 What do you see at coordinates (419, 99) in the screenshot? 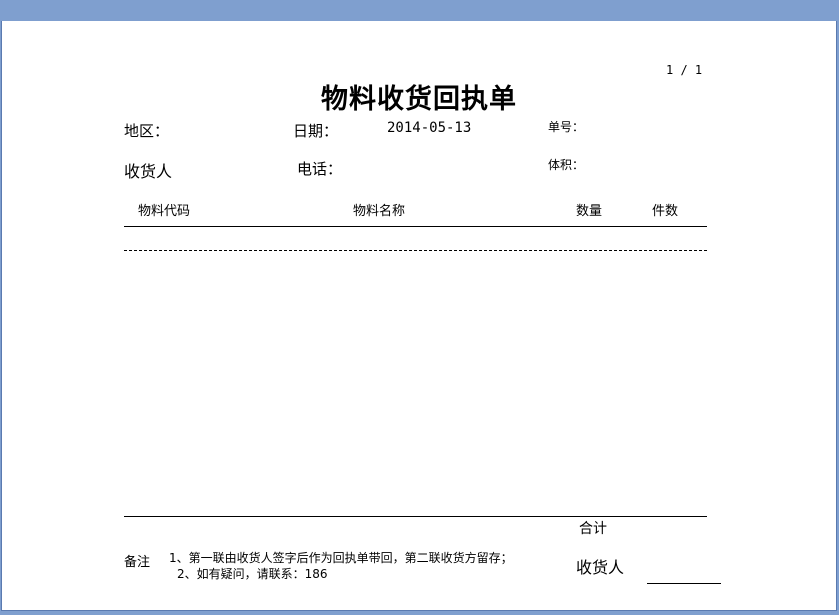
I see `document-title: 物料收货回执单` at bounding box center [419, 99].